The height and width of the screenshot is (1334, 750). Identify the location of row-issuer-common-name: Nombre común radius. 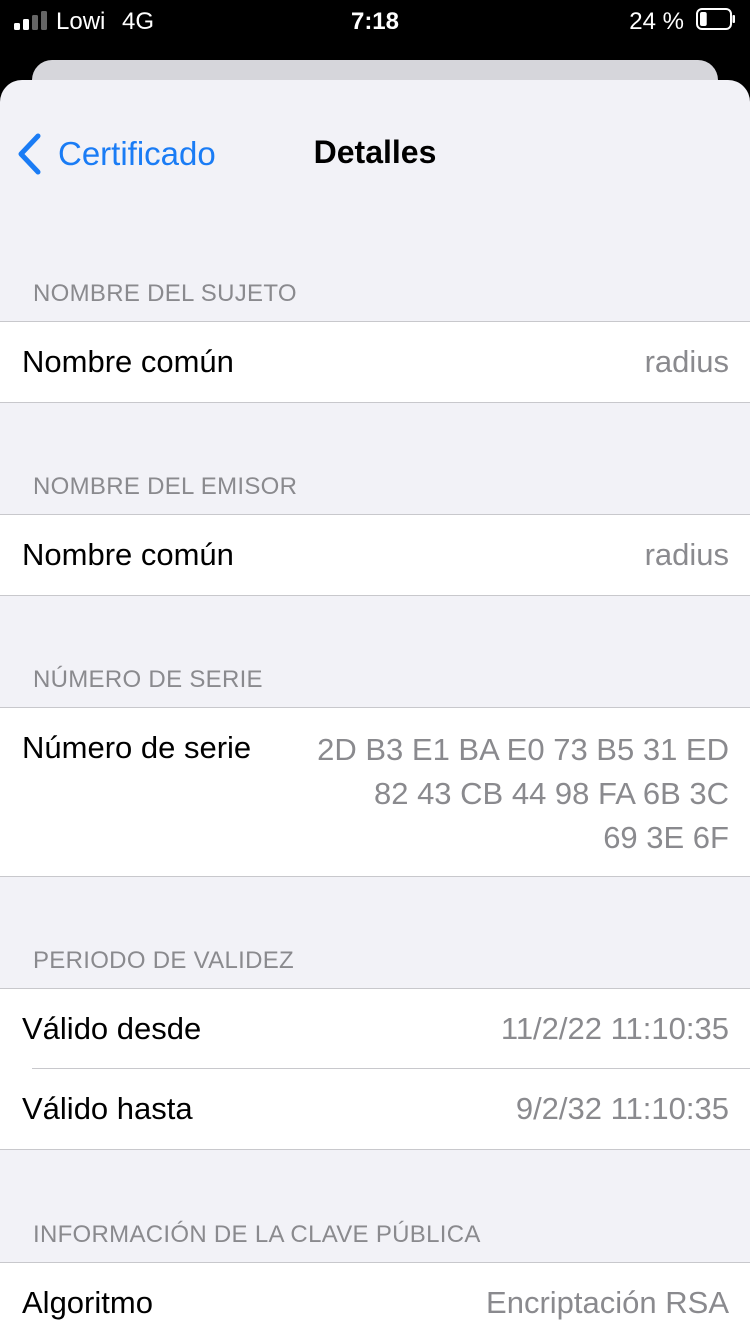
(375, 555).